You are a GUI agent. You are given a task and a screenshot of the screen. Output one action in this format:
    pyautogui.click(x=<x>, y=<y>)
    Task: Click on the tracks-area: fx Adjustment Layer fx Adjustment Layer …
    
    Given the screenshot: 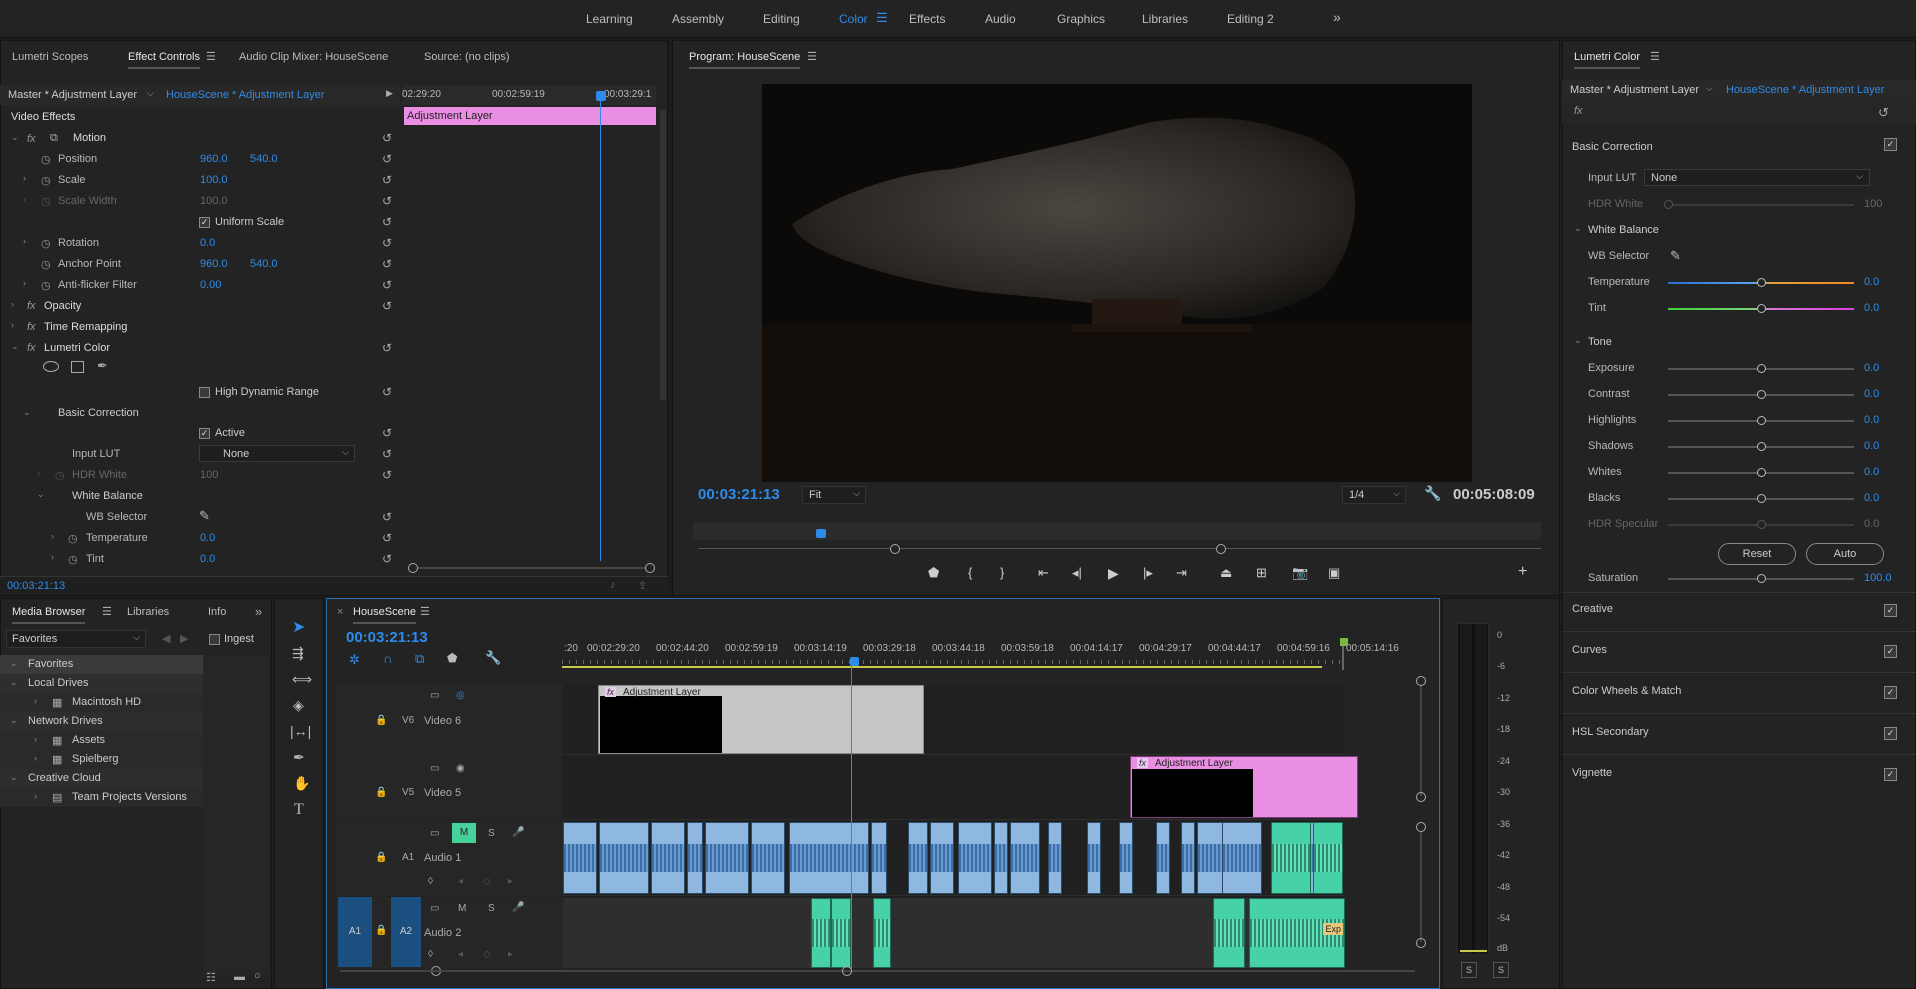 What is the action you would take?
    pyautogui.click(x=960, y=827)
    